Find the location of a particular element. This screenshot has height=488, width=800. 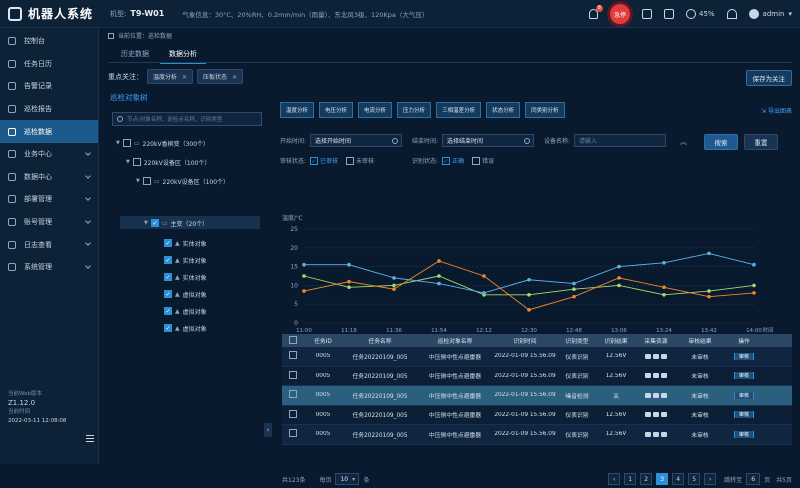

per-page-select: 10 ▾ is located at coordinates (347, 479).